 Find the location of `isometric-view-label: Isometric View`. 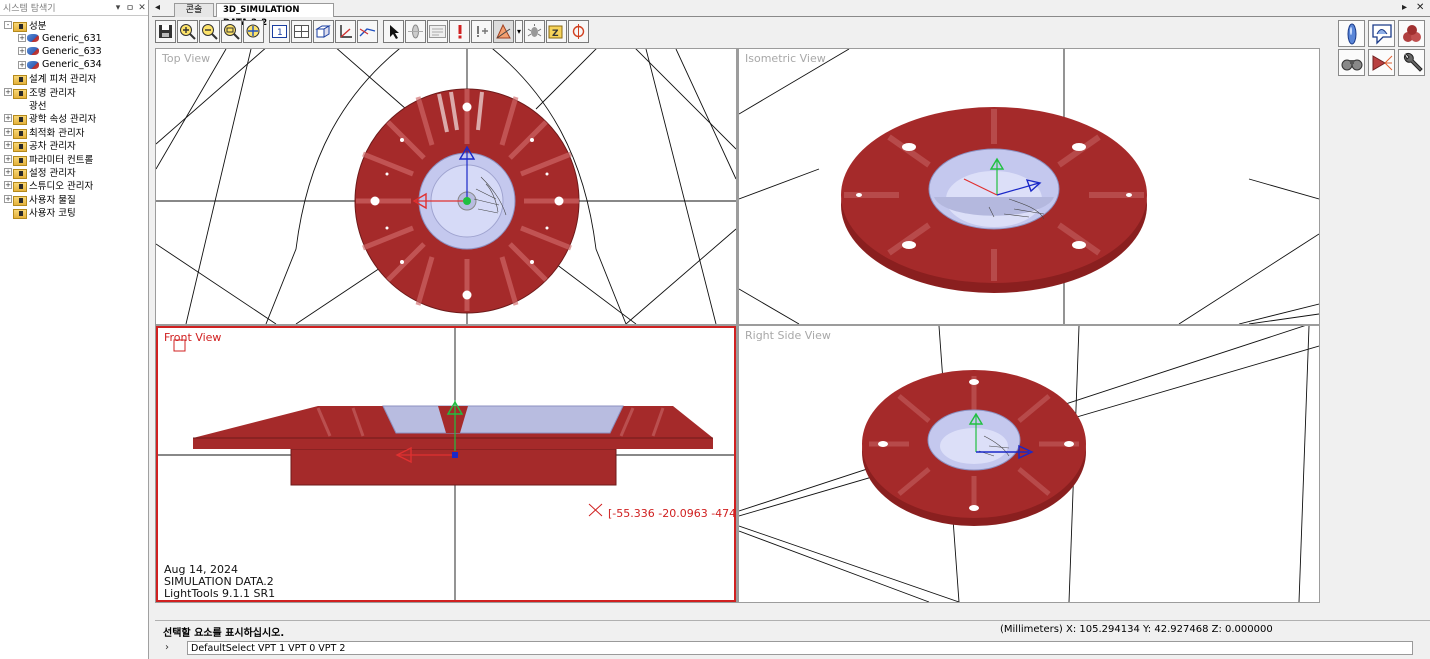

isometric-view-label: Isometric View is located at coordinates (785, 58).